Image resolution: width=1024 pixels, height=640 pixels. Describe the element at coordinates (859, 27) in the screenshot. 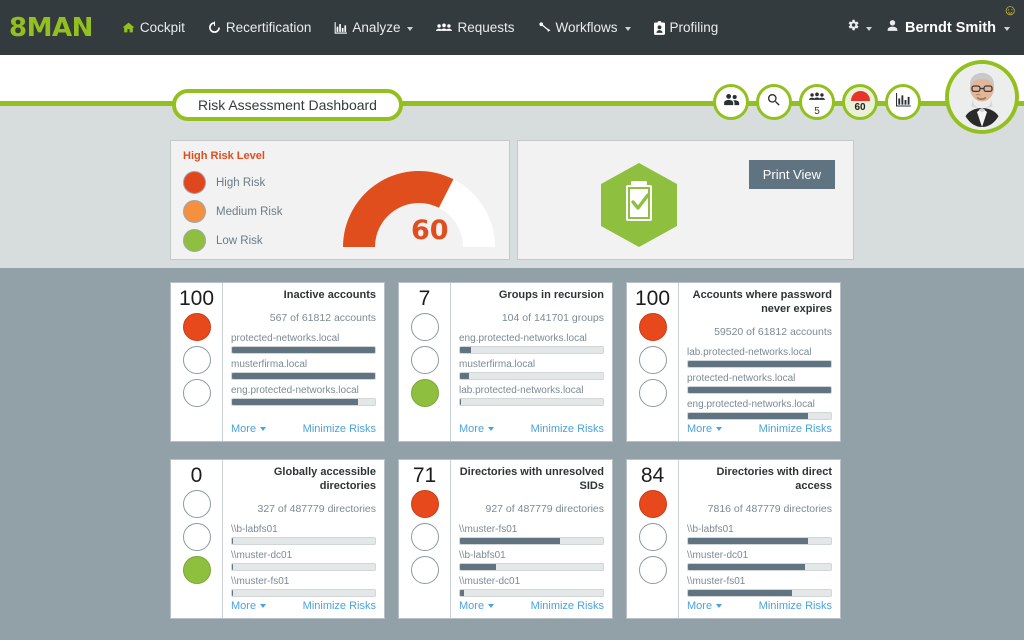

I see `settings-menu` at that location.